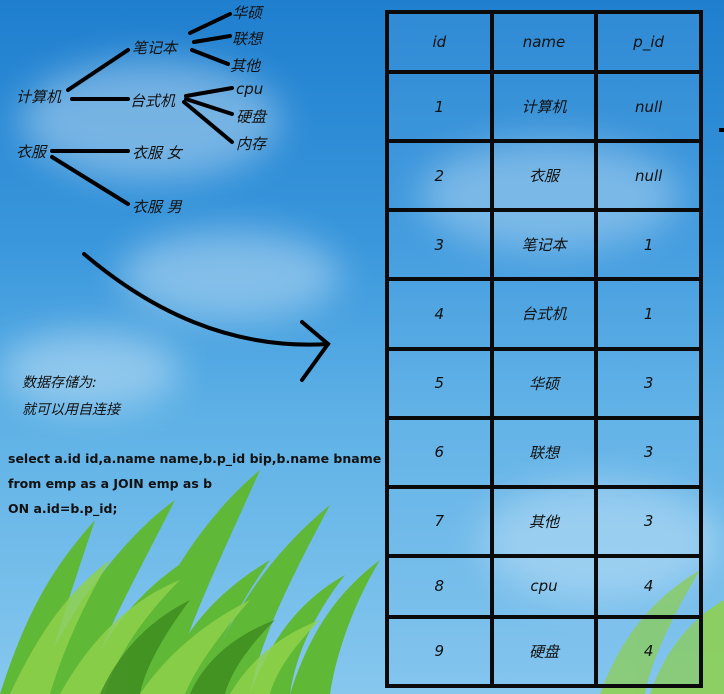 This screenshot has width=724, height=694. Describe the element at coordinates (206, 299) in the screenshot. I see `arrow-curve` at that location.